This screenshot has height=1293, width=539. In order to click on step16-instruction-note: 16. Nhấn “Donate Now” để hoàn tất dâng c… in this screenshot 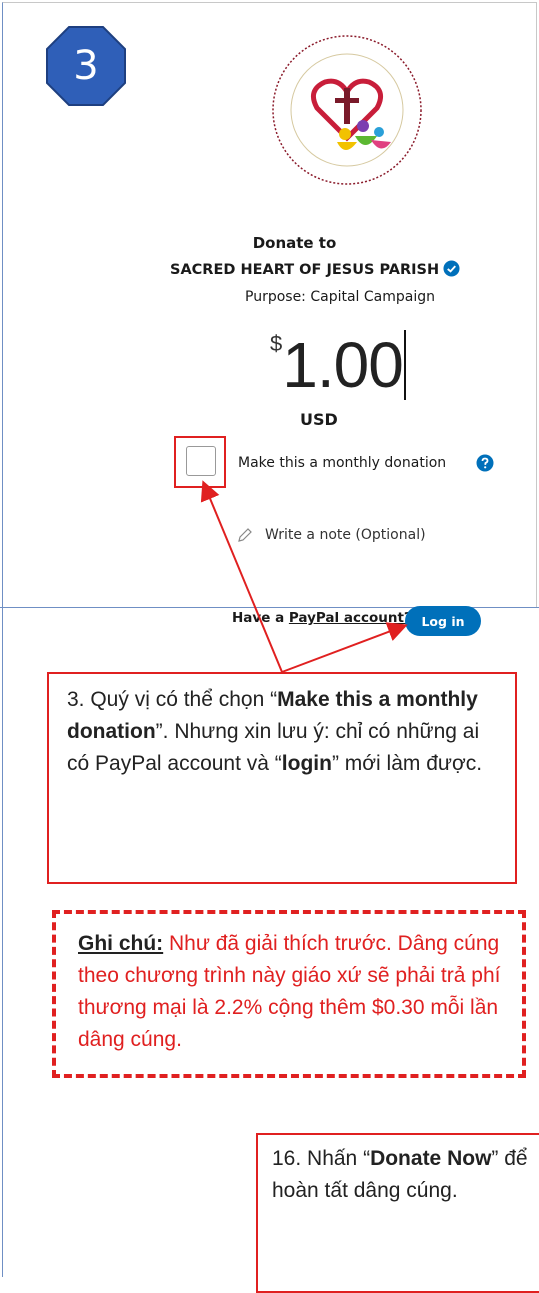, I will do `click(397, 1213)`.